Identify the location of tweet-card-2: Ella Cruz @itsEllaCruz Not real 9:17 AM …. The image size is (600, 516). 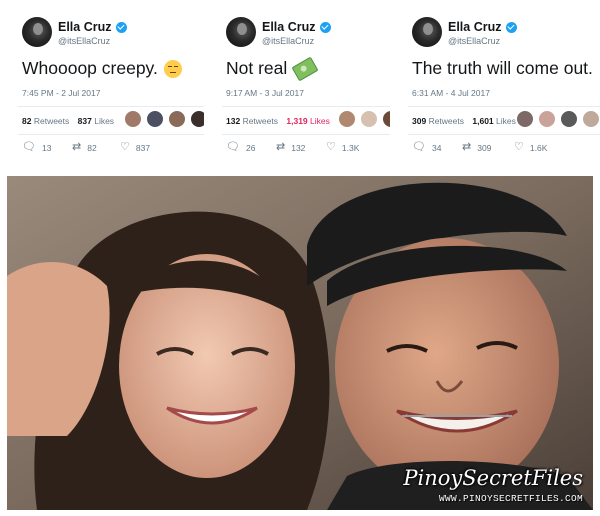
(313, 86).